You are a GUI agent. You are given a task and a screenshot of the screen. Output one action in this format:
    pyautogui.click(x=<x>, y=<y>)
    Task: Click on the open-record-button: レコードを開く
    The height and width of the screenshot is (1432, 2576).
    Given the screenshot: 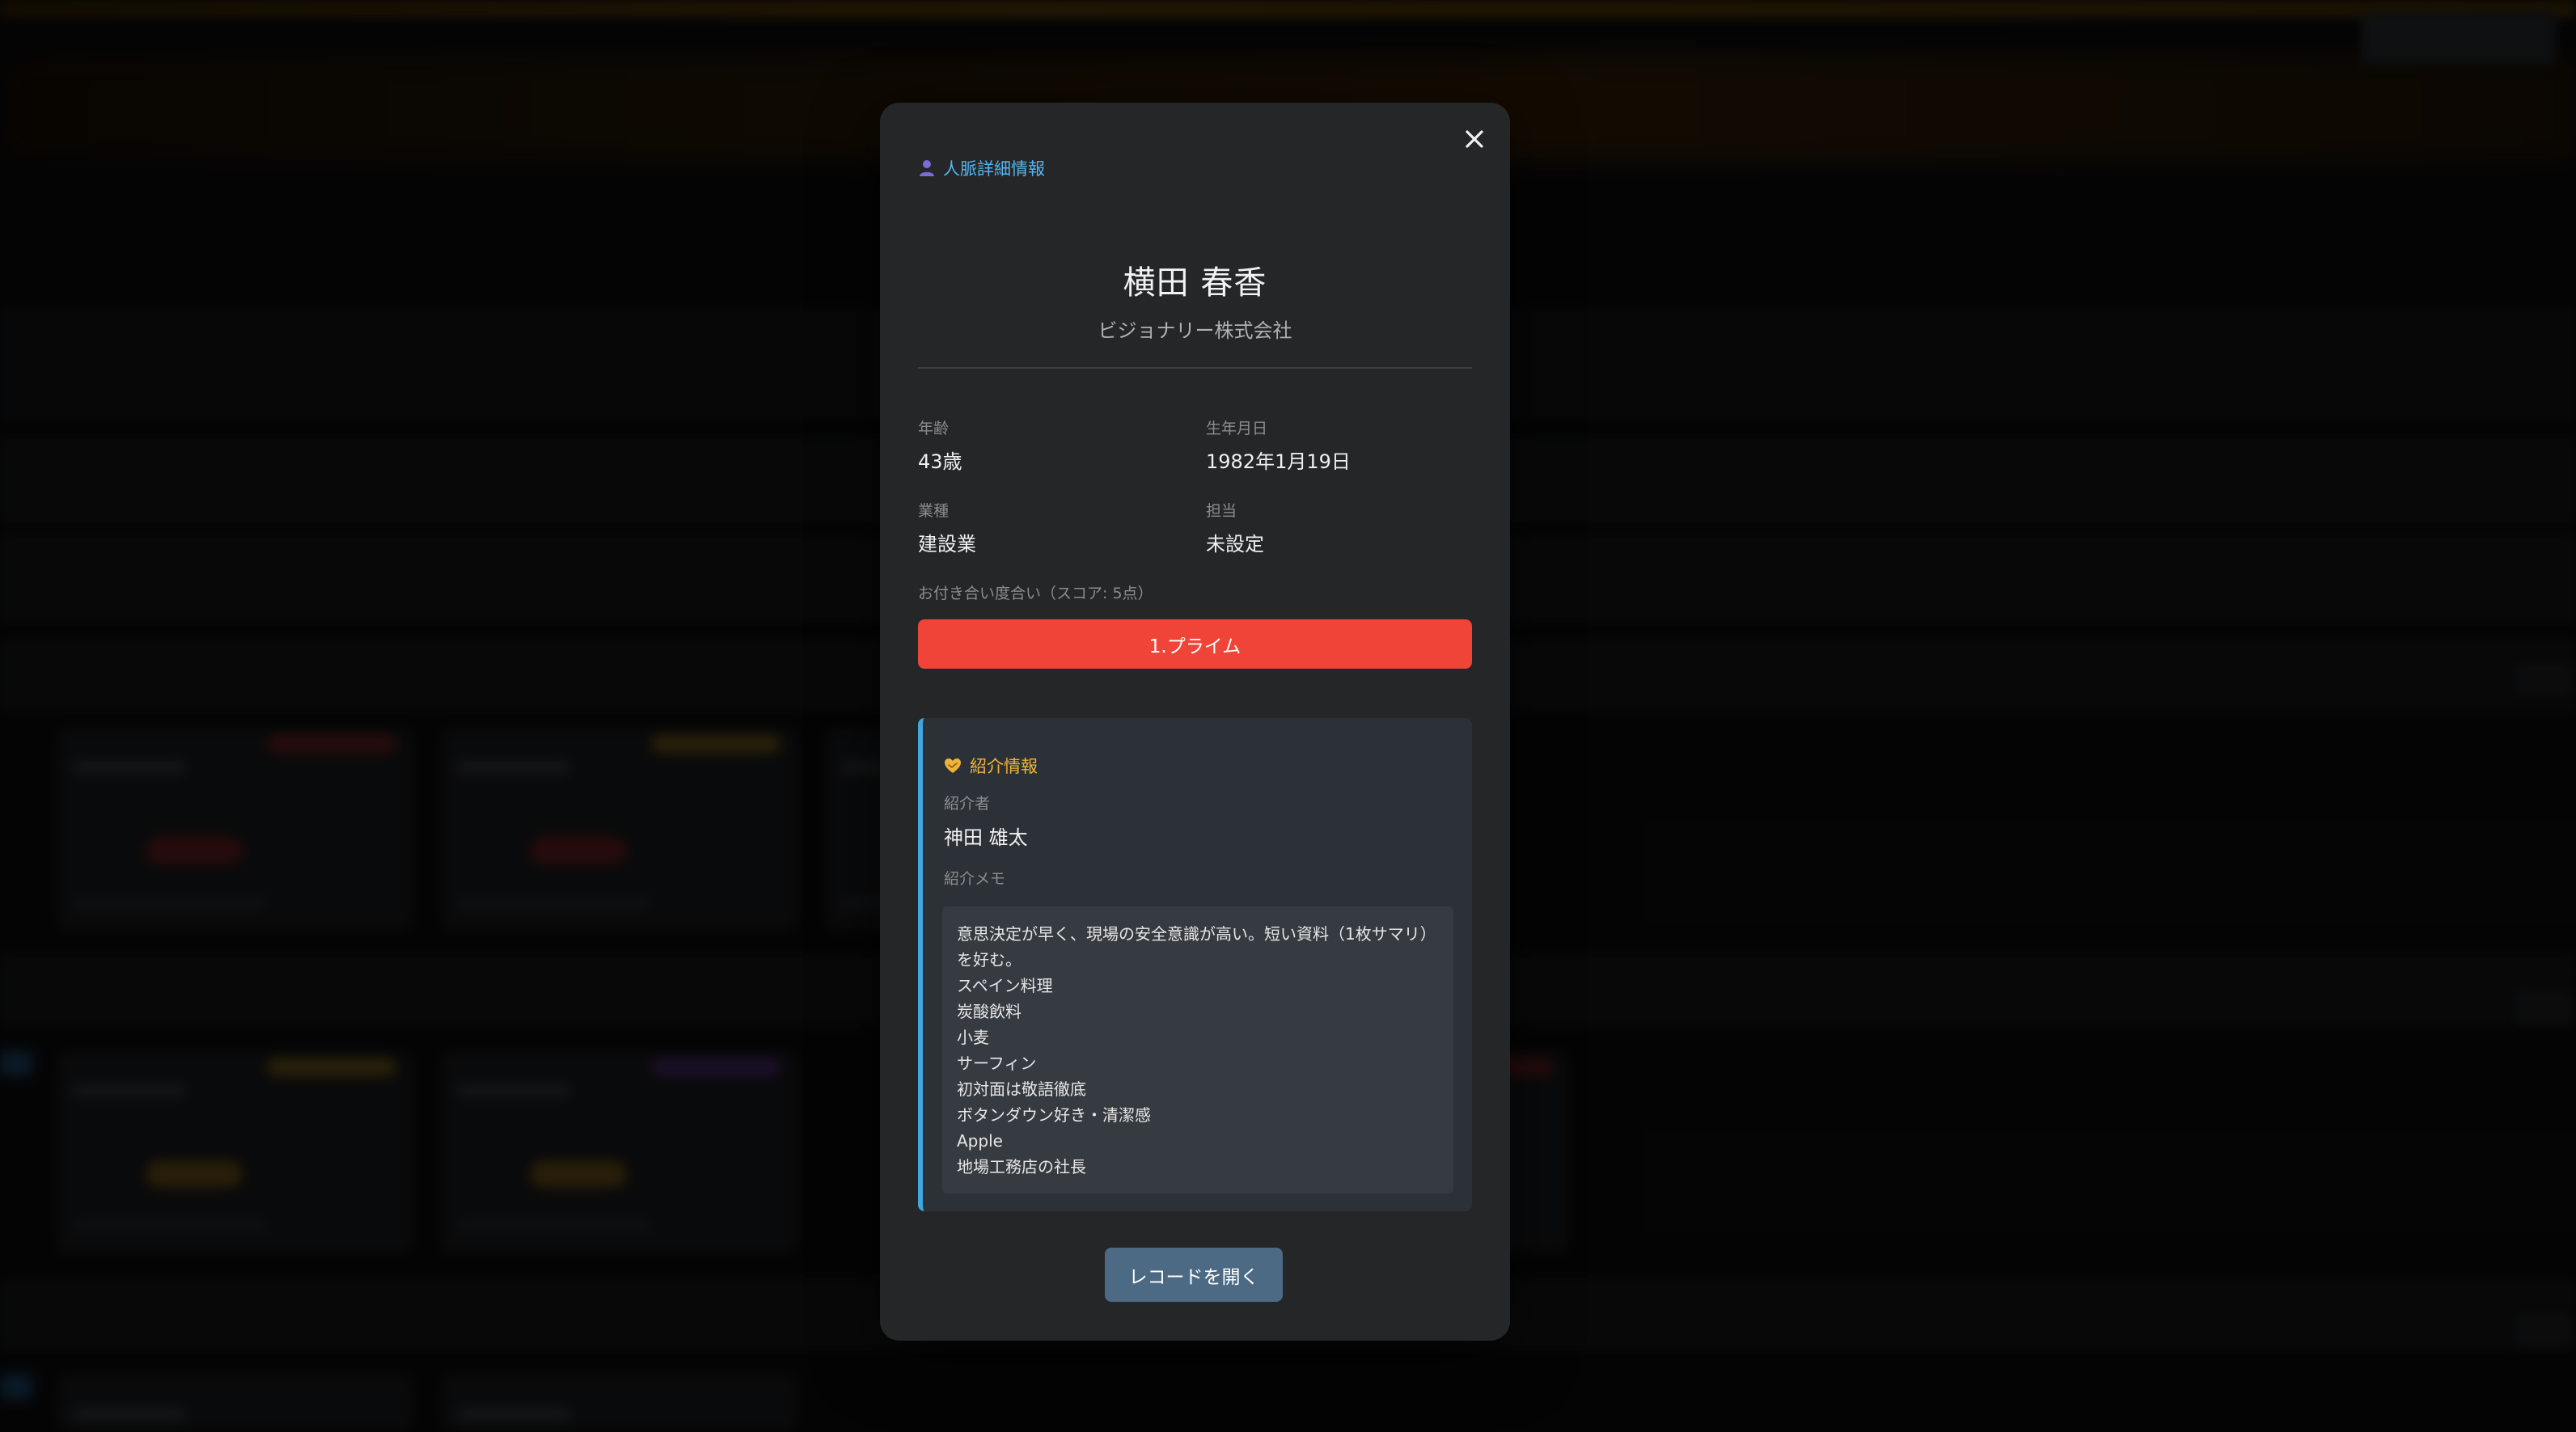 What is the action you would take?
    pyautogui.click(x=1194, y=1275)
    